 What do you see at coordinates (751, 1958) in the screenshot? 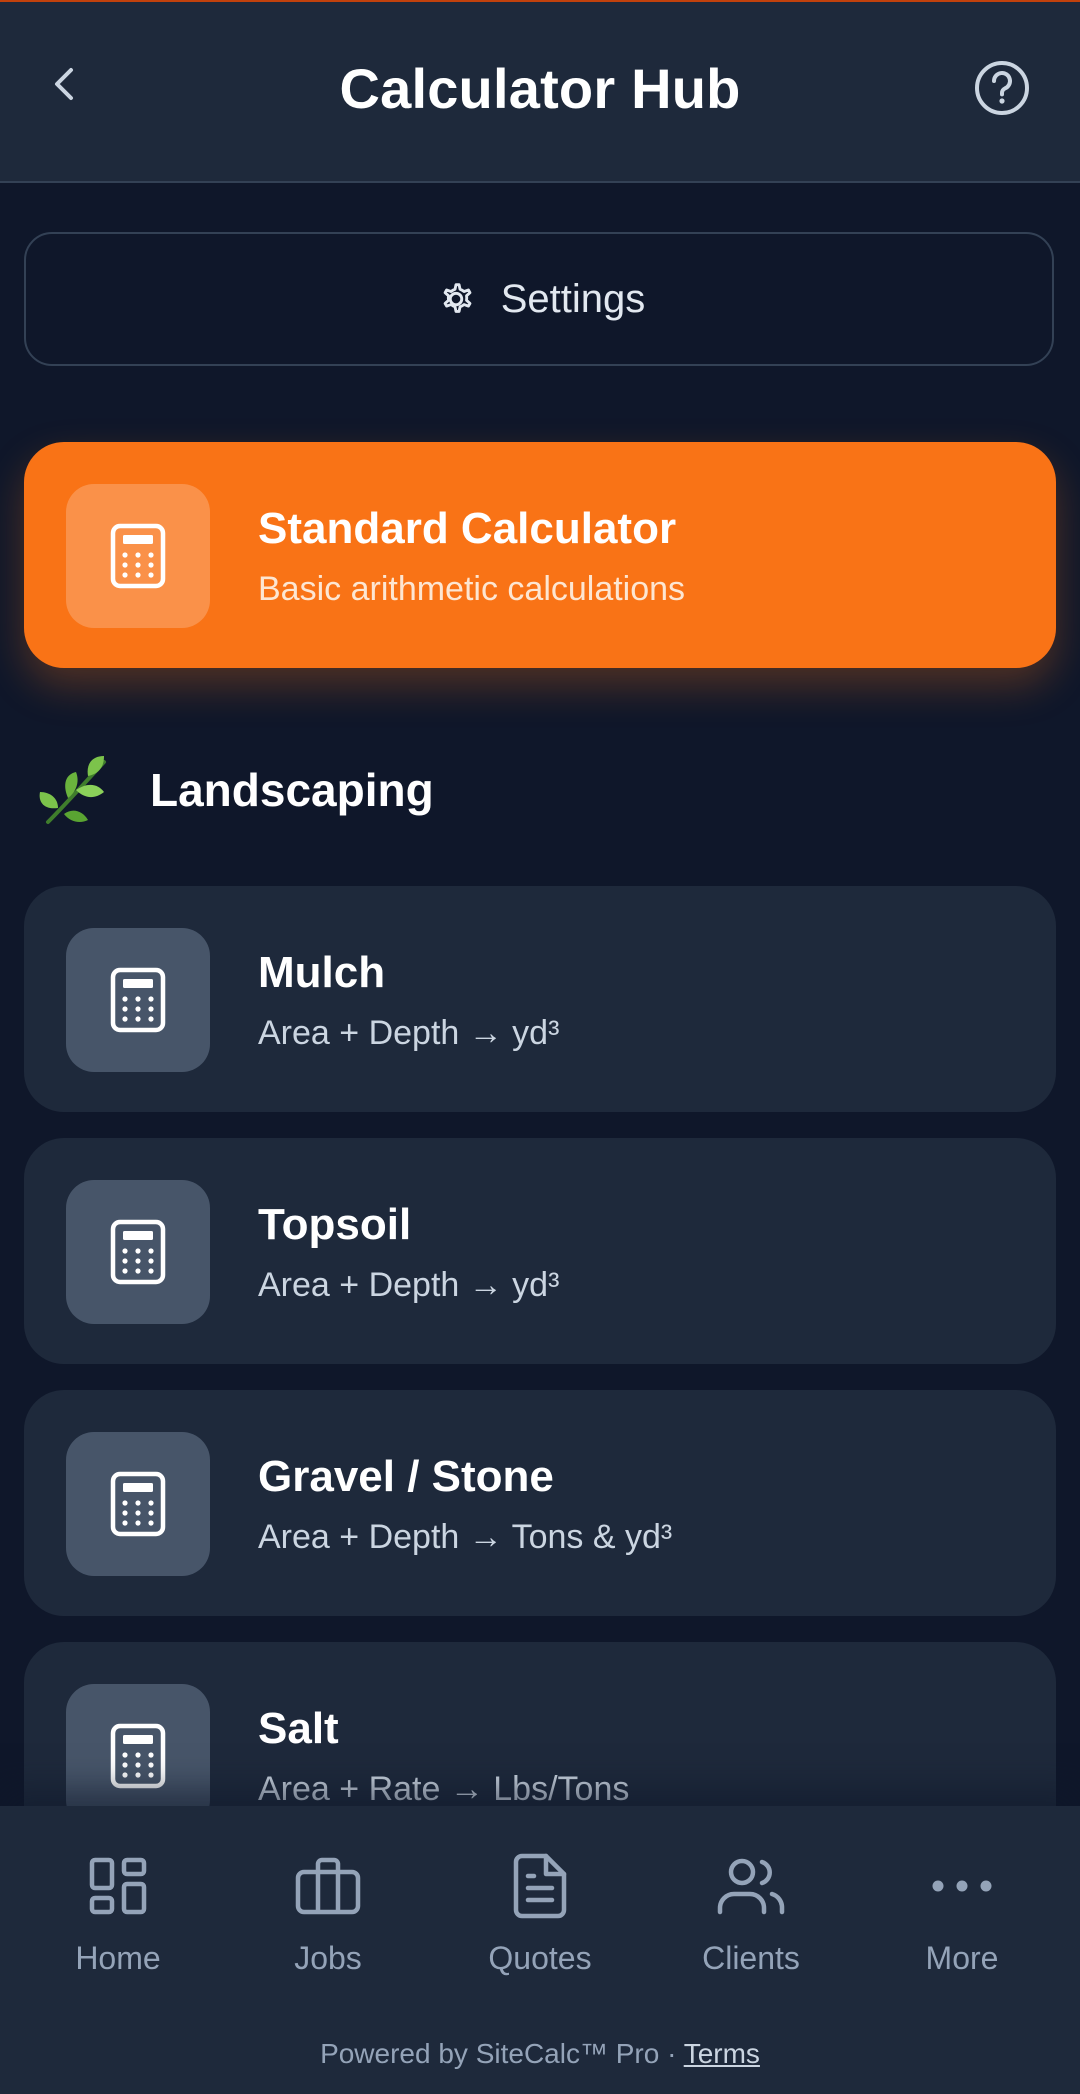
I see `nav-label: Clients` at bounding box center [751, 1958].